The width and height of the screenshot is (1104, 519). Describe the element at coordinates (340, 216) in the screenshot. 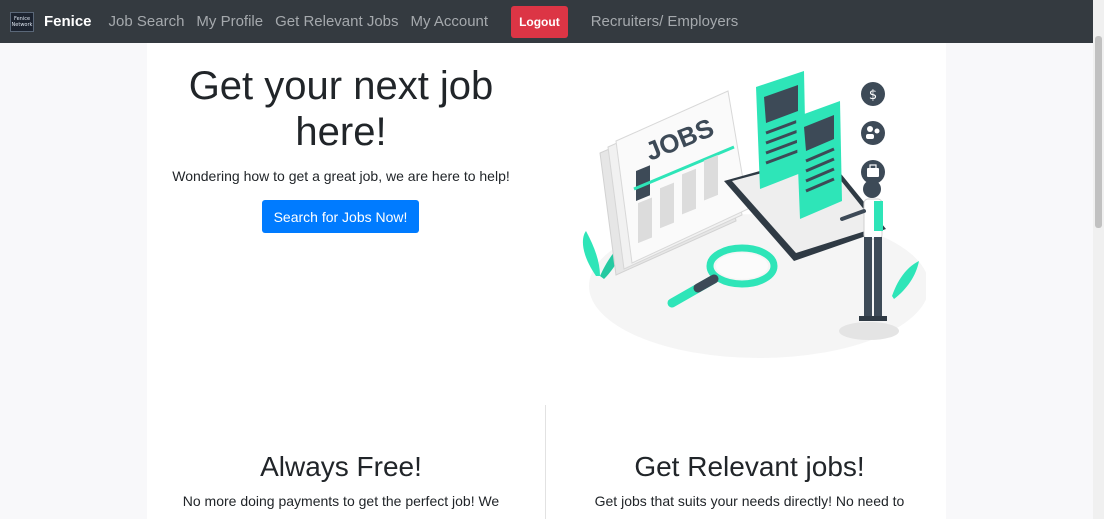

I see `search-jobs-button: Search for Jobs Now!` at that location.